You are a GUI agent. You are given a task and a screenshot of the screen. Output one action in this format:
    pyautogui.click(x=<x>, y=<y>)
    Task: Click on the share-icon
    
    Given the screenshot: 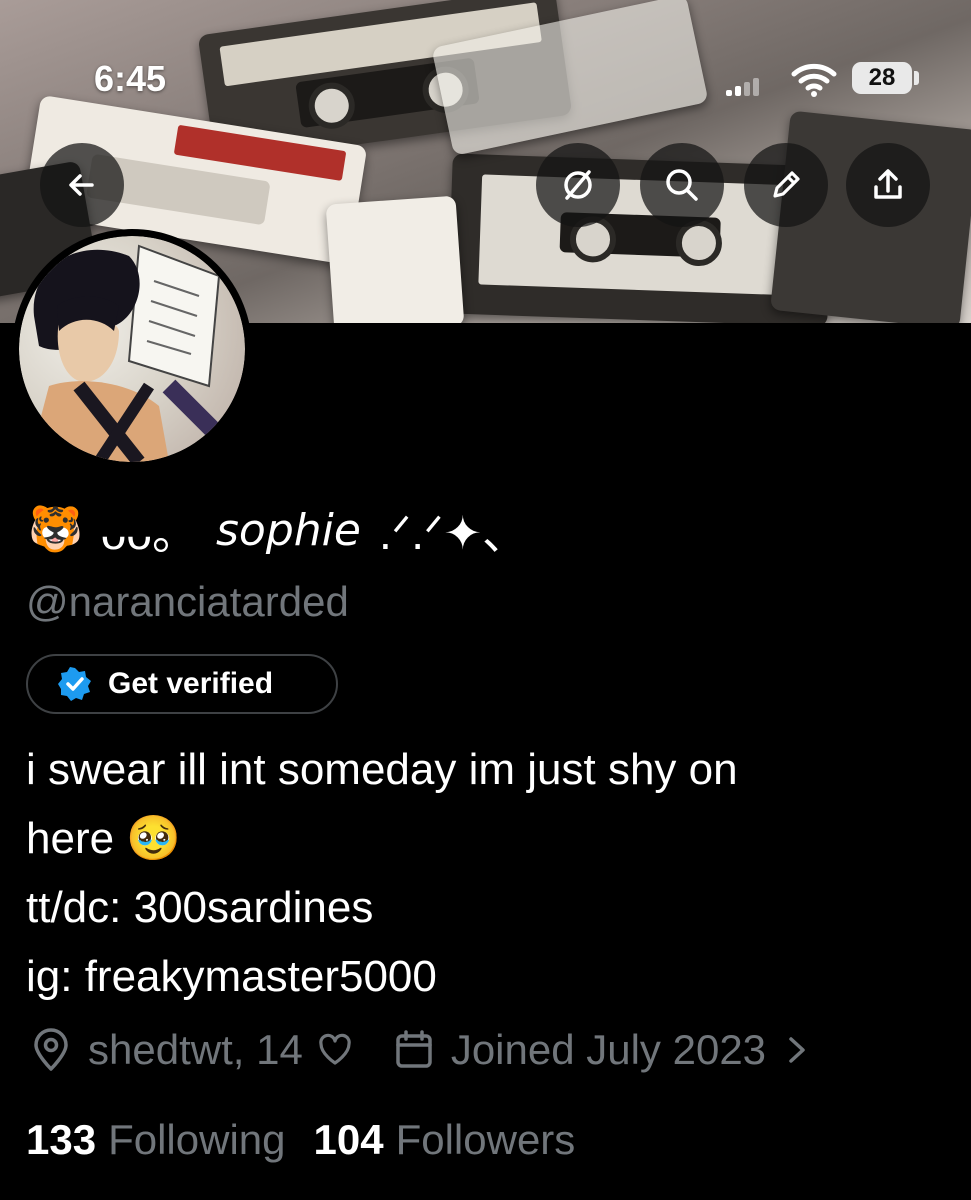 What is the action you would take?
    pyautogui.click(x=888, y=184)
    